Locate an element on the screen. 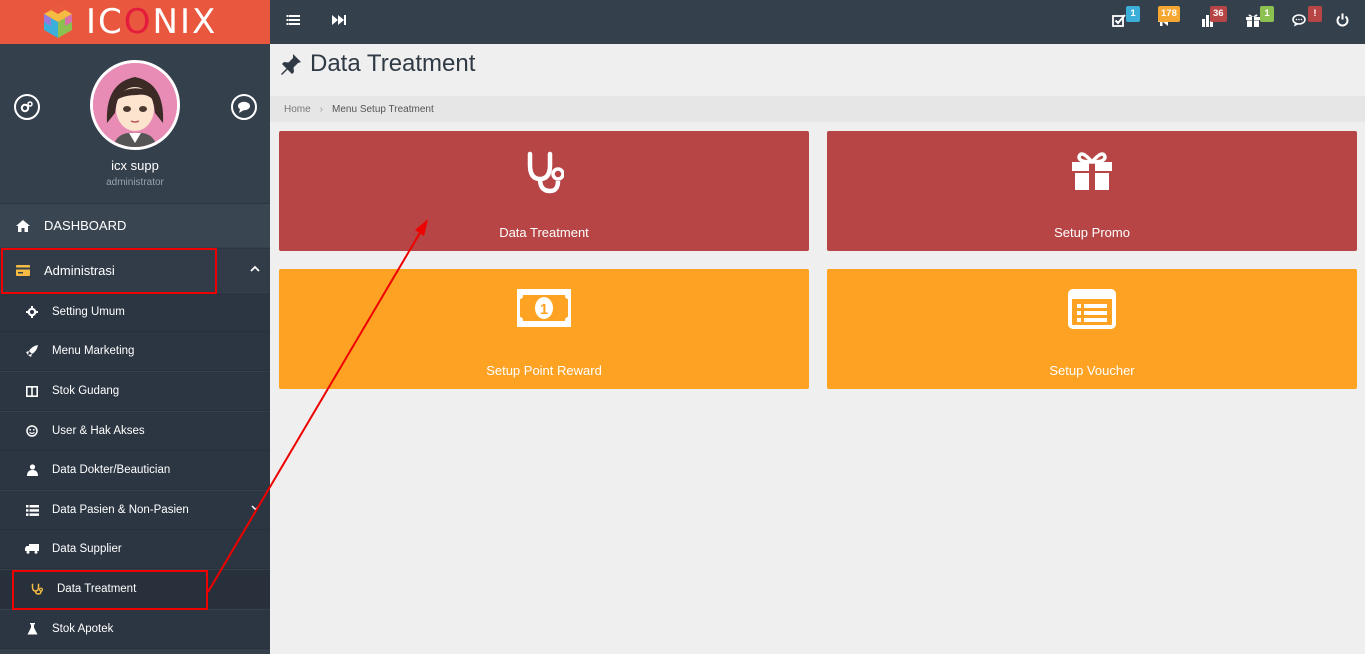  fast-forward-icon is located at coordinates (339, 20).